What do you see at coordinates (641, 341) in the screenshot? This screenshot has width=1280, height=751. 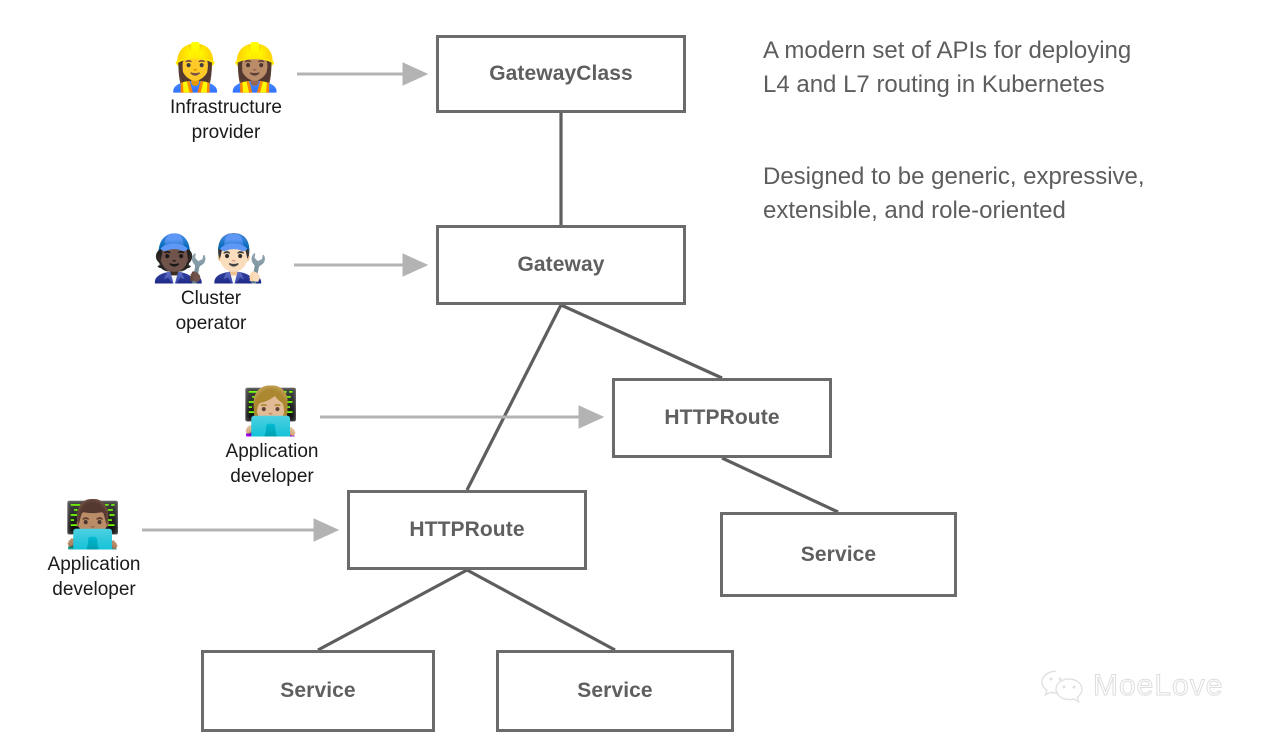 I see `connector-gateway-httproute-right` at bounding box center [641, 341].